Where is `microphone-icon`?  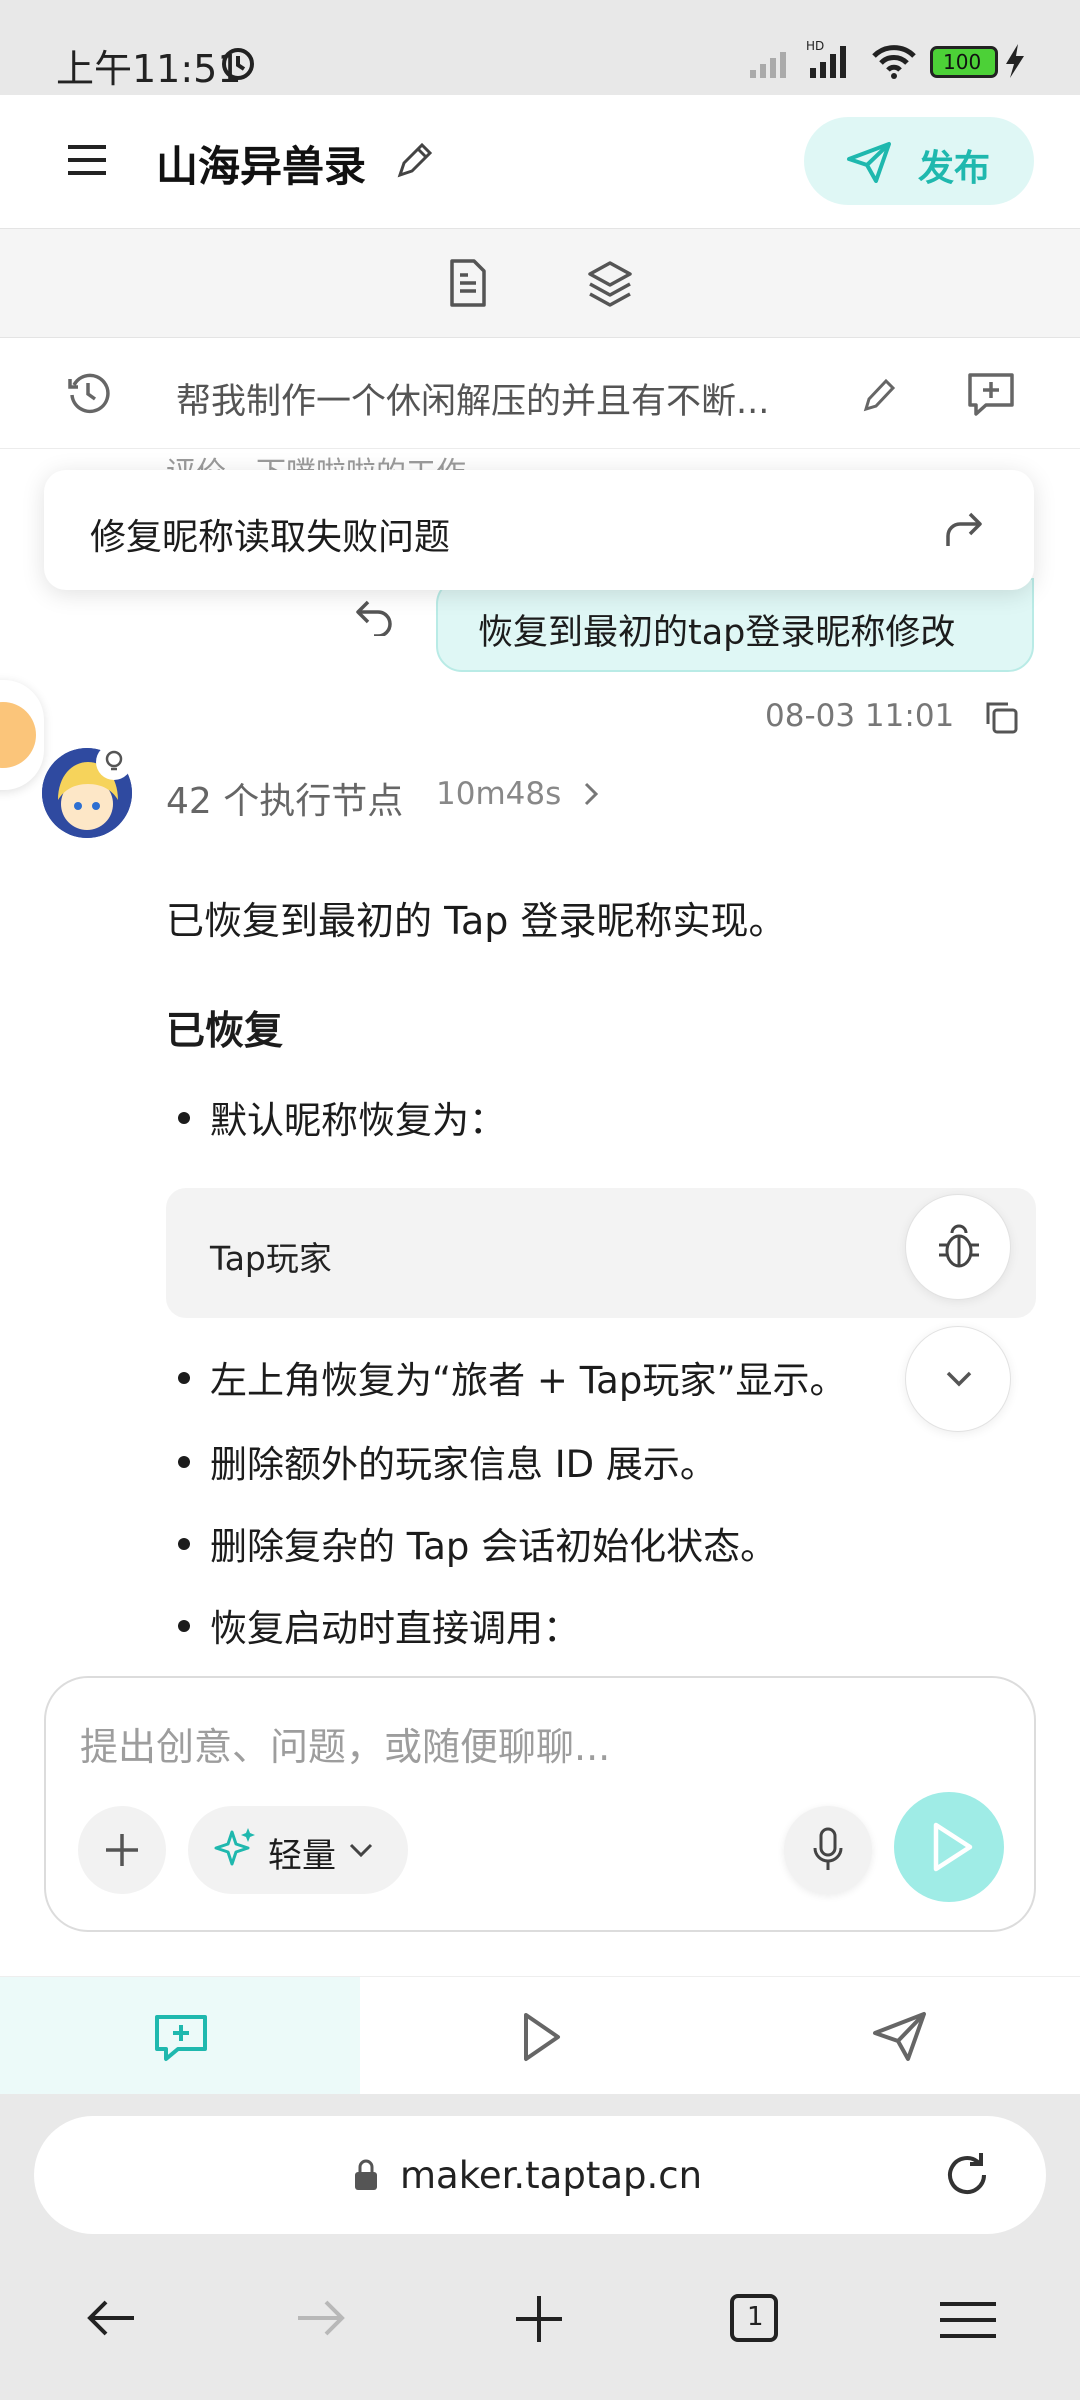 microphone-icon is located at coordinates (828, 1848).